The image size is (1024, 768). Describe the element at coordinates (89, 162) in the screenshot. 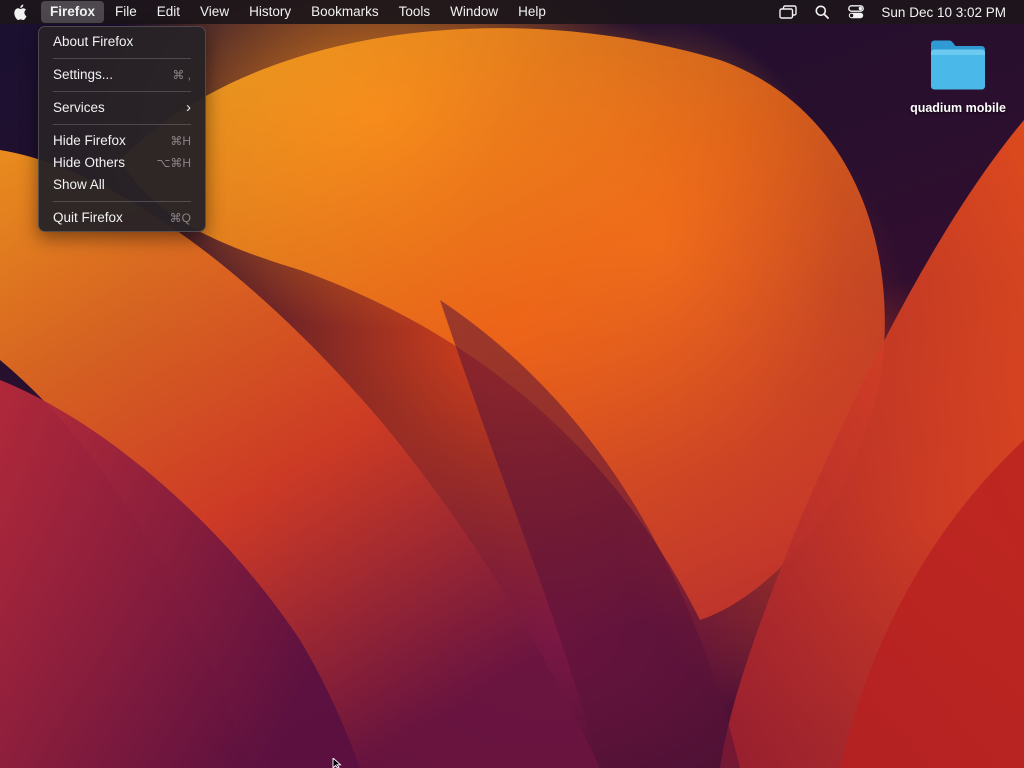

I see `menu-item-label: Hide Others` at that location.